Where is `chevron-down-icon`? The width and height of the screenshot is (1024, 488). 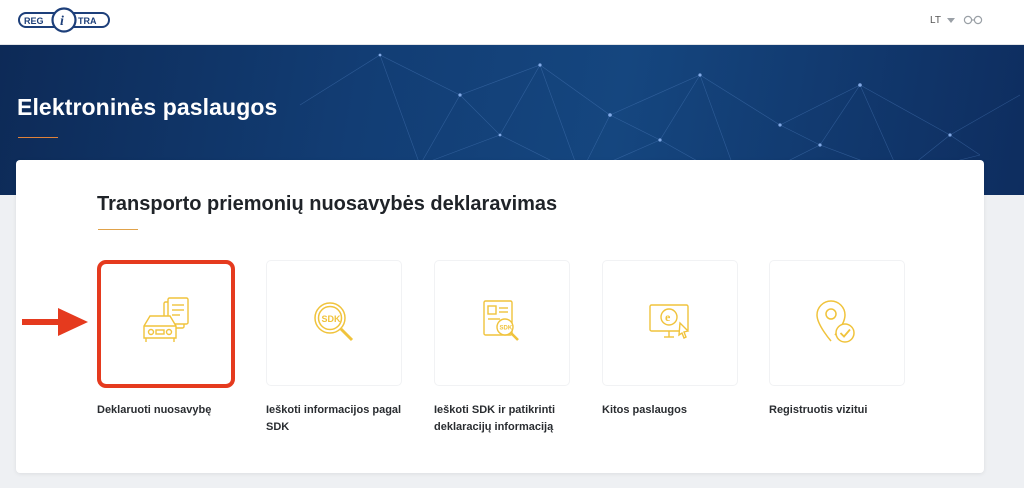 chevron-down-icon is located at coordinates (950, 20).